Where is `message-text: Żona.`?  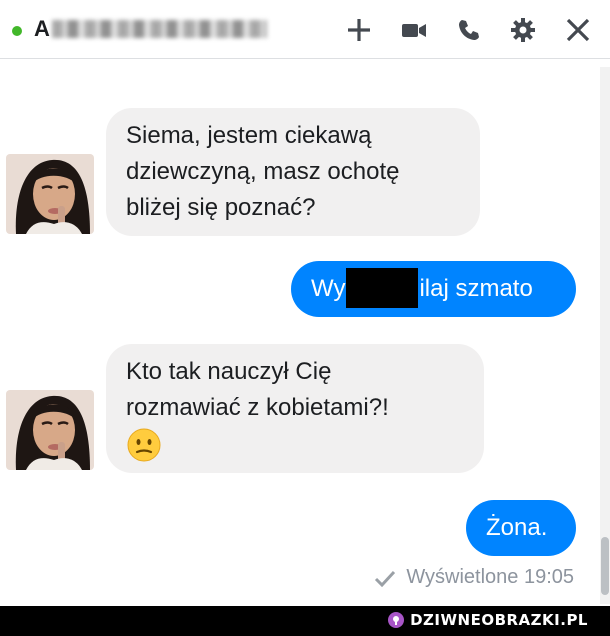 message-text: Żona. is located at coordinates (517, 527).